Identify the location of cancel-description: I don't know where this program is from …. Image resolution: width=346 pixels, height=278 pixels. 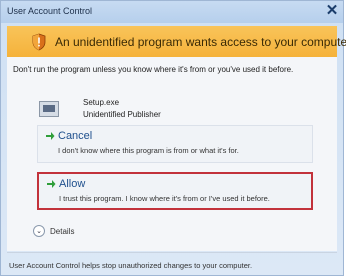
(148, 150).